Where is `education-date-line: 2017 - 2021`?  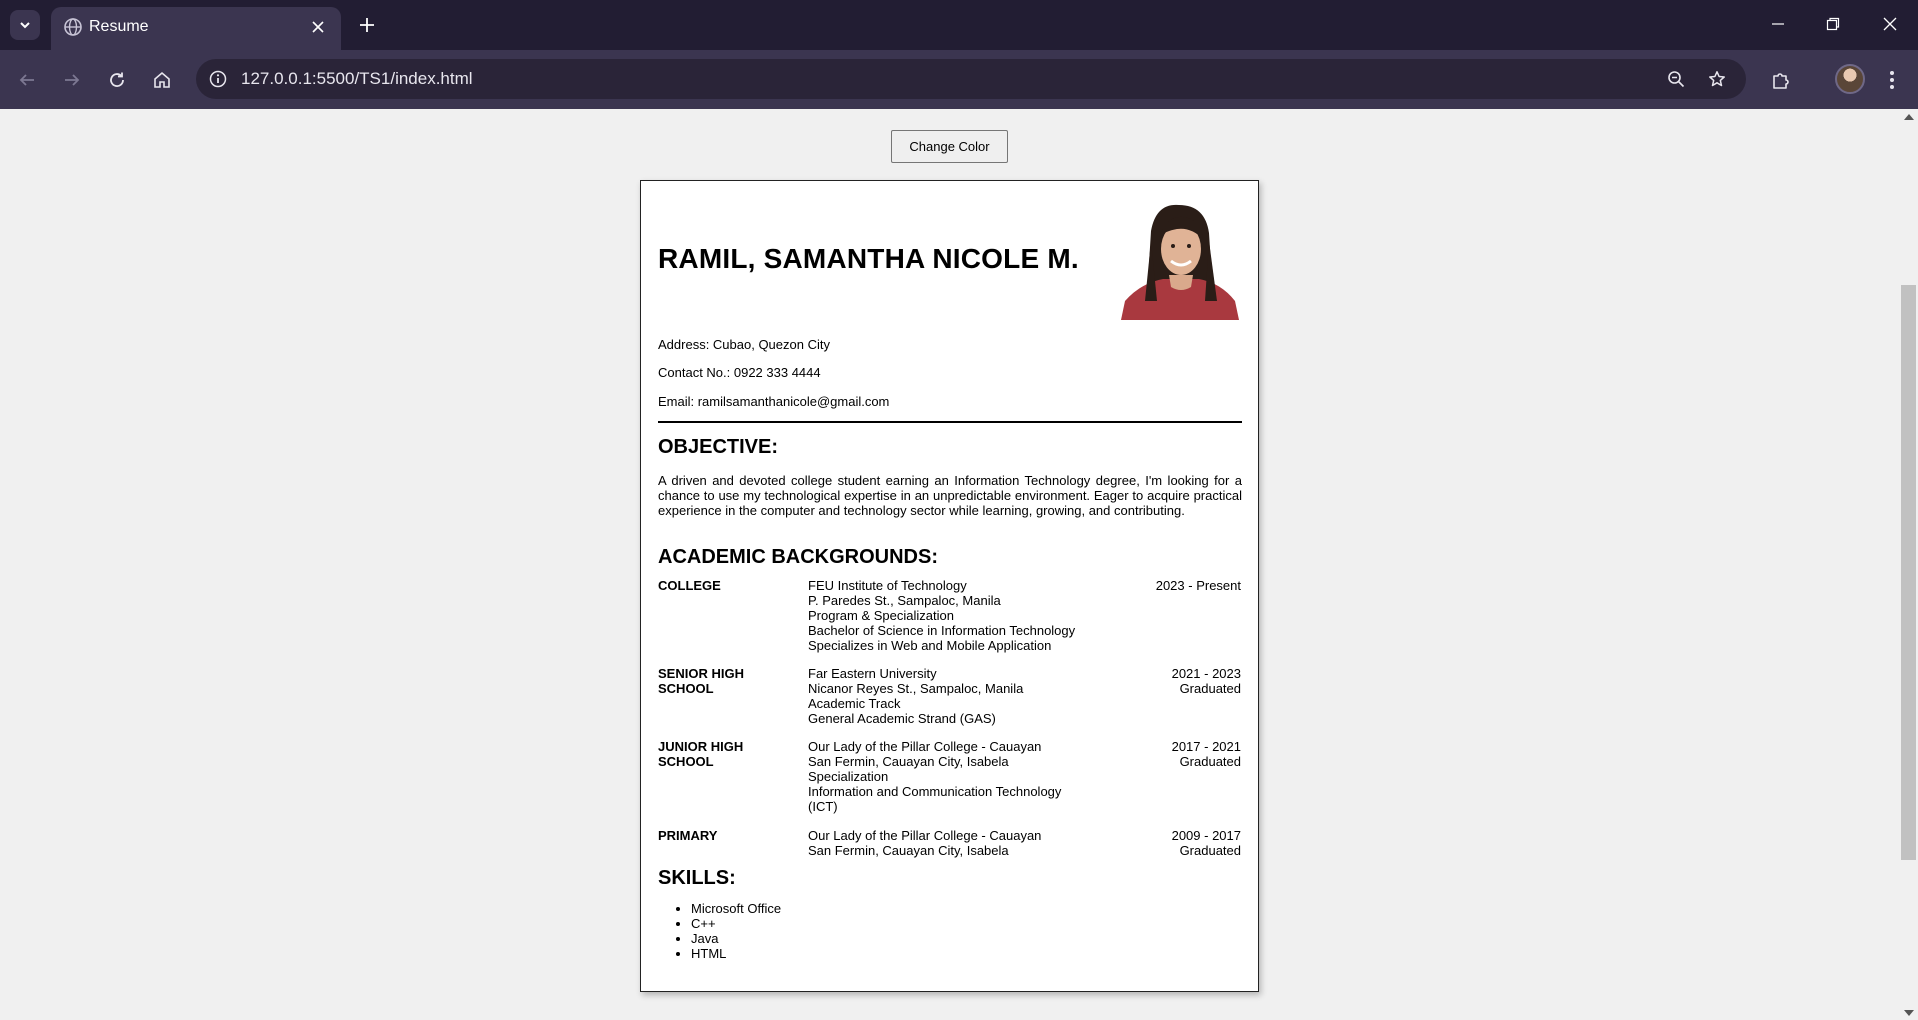 education-date-line: 2017 - 2021 is located at coordinates (1206, 746).